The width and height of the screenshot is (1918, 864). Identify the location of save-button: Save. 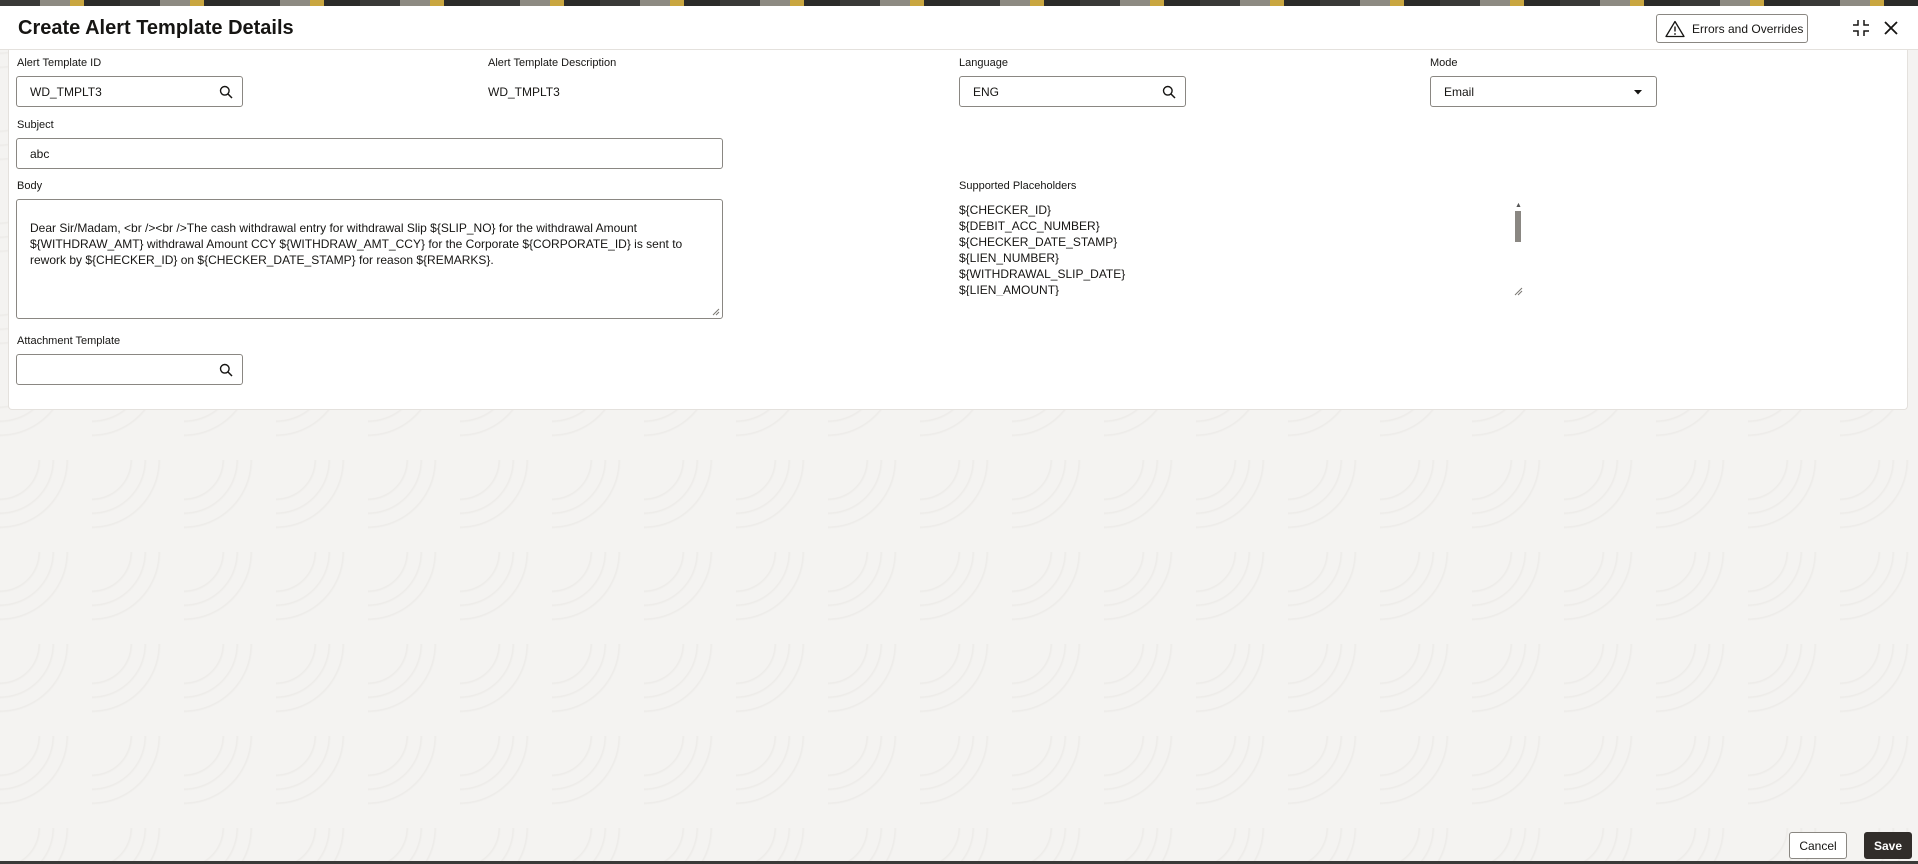
(1888, 845).